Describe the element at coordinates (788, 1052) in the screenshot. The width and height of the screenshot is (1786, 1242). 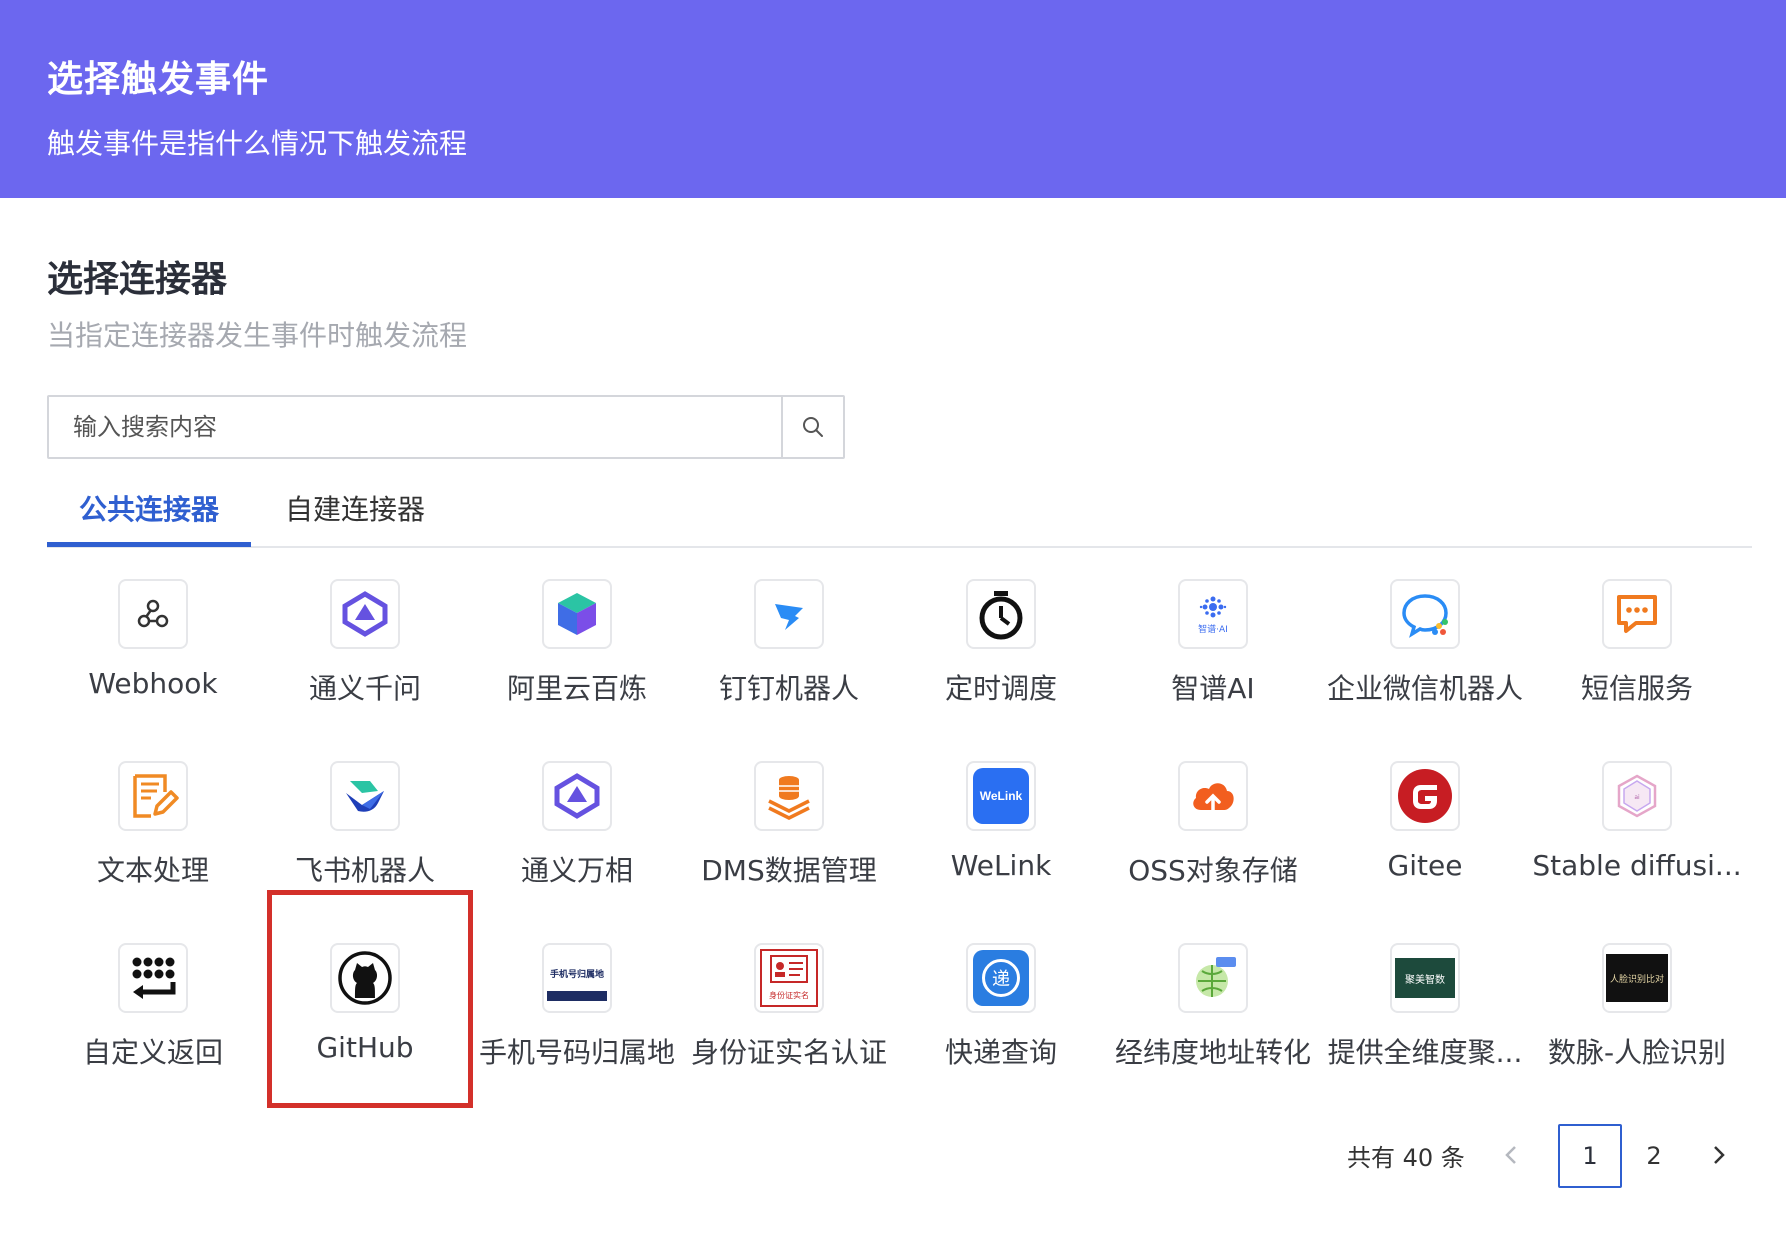
I see `connector-label: 身份证实名认证` at that location.